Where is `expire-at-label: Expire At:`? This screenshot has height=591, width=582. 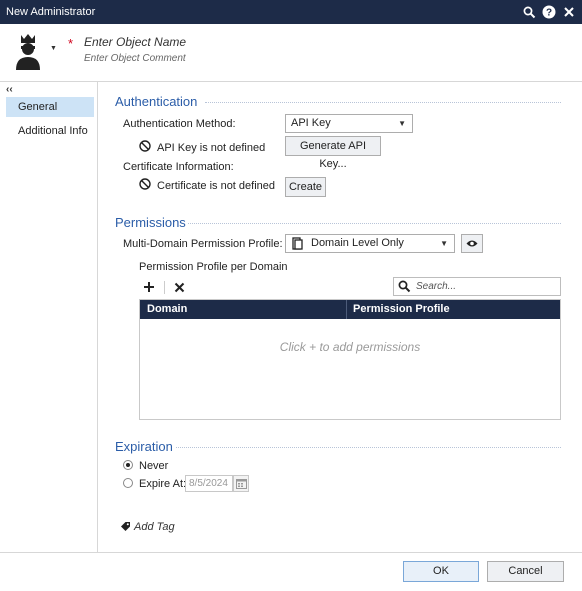 expire-at-label: Expire At: is located at coordinates (163, 484).